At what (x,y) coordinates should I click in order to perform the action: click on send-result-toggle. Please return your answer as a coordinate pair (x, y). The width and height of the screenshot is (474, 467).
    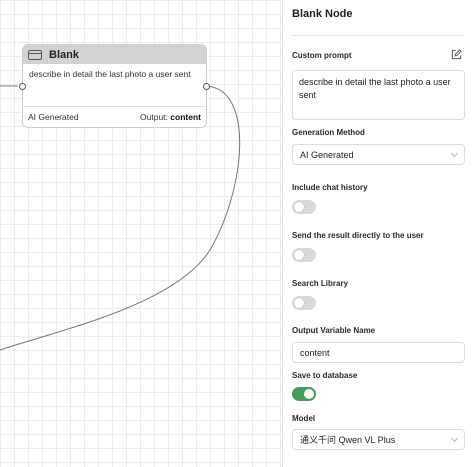
    Looking at the image, I should click on (304, 255).